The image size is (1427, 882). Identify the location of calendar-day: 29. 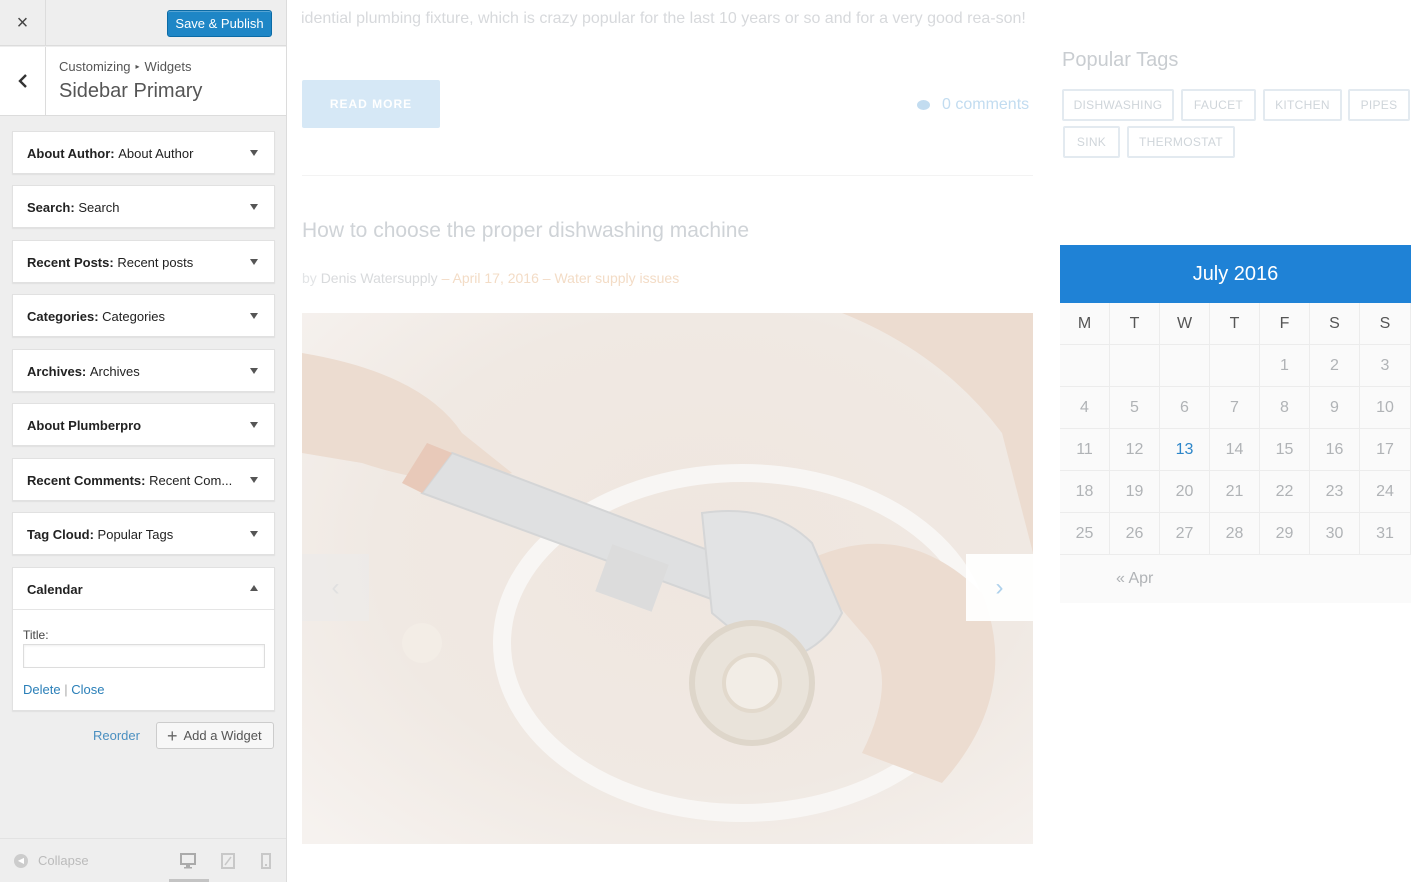
(1285, 534).